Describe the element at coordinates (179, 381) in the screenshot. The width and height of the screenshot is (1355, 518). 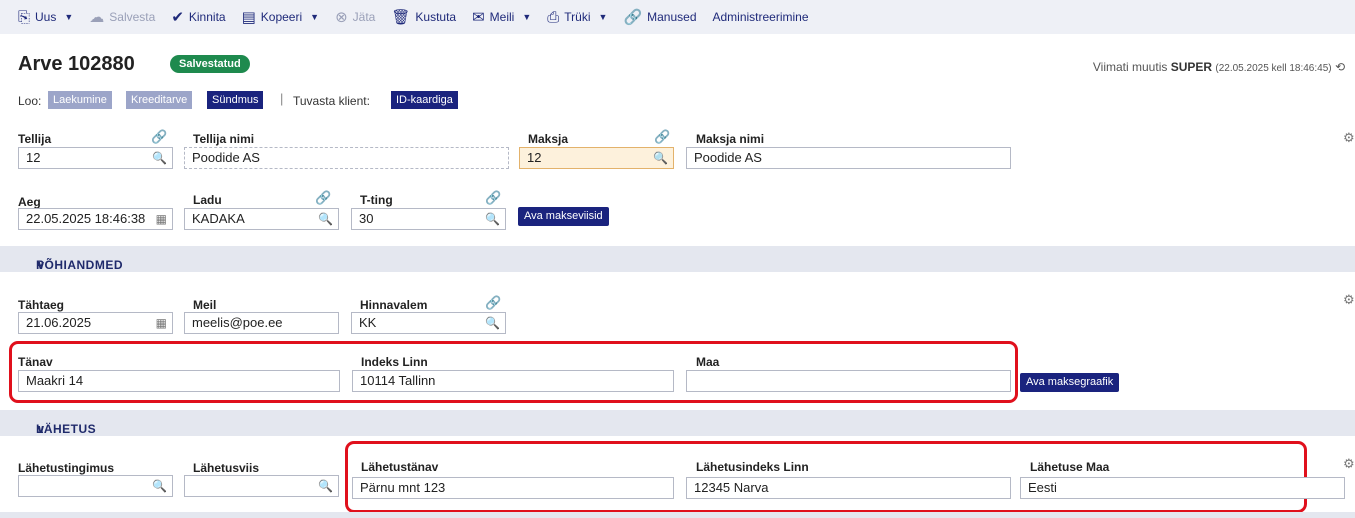
I see `tanav-input: Maakri 14` at that location.